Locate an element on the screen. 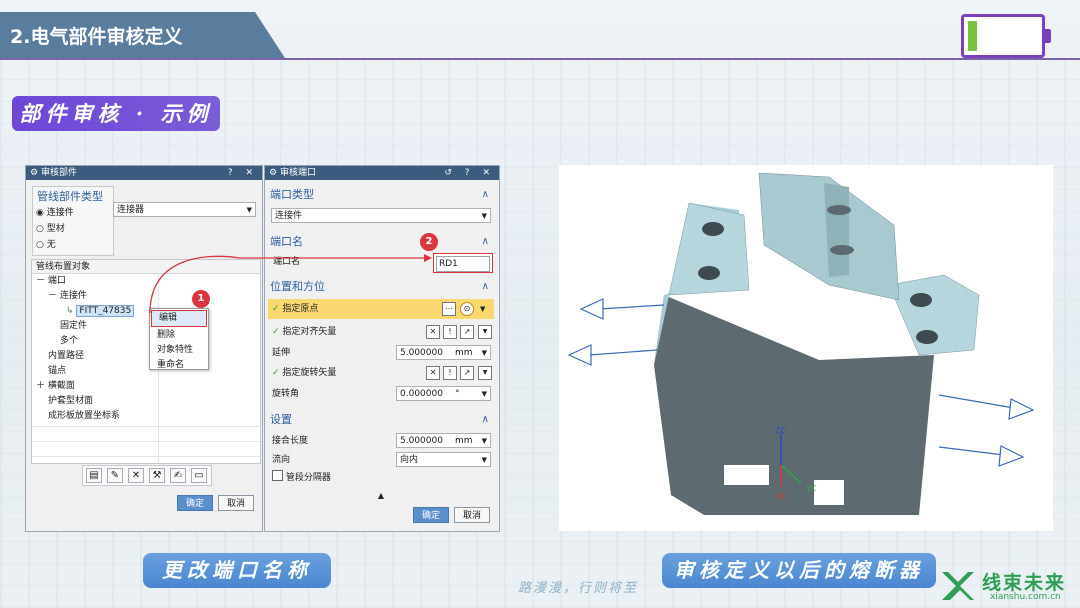  arrow-path is located at coordinates (287, 284).